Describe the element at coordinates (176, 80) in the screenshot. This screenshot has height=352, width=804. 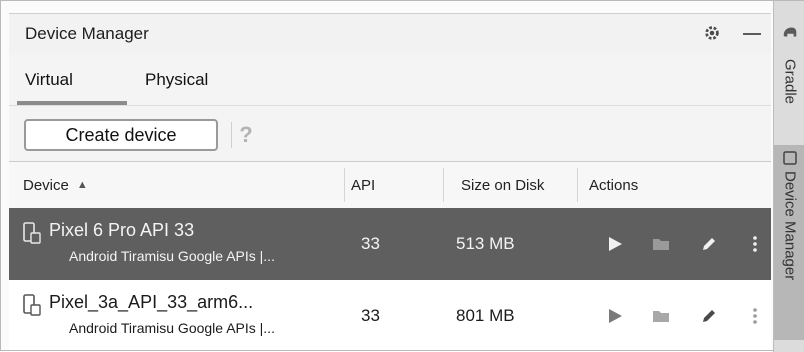
I see `tab-physical: Physical` at that location.